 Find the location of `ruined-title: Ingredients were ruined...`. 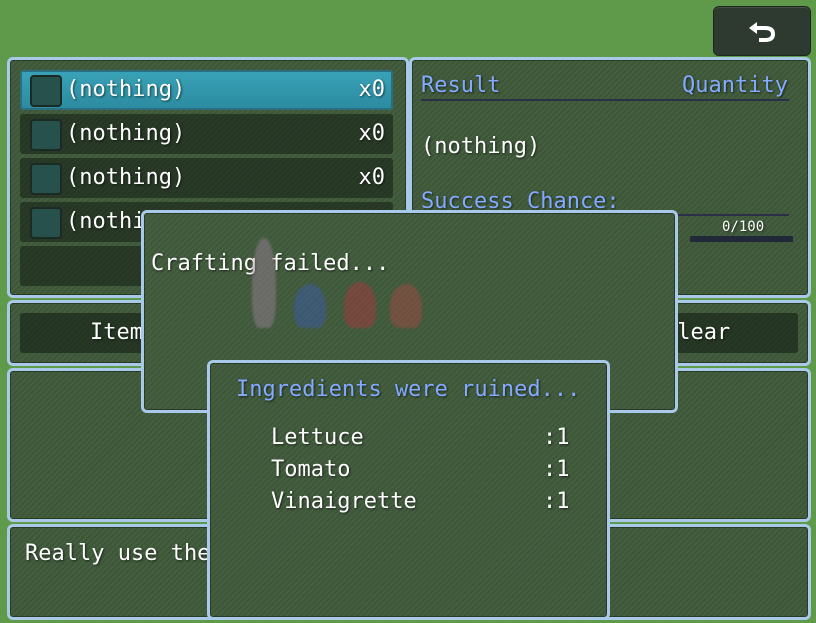

ruined-title: Ingredients were ruined... is located at coordinates (408, 389).